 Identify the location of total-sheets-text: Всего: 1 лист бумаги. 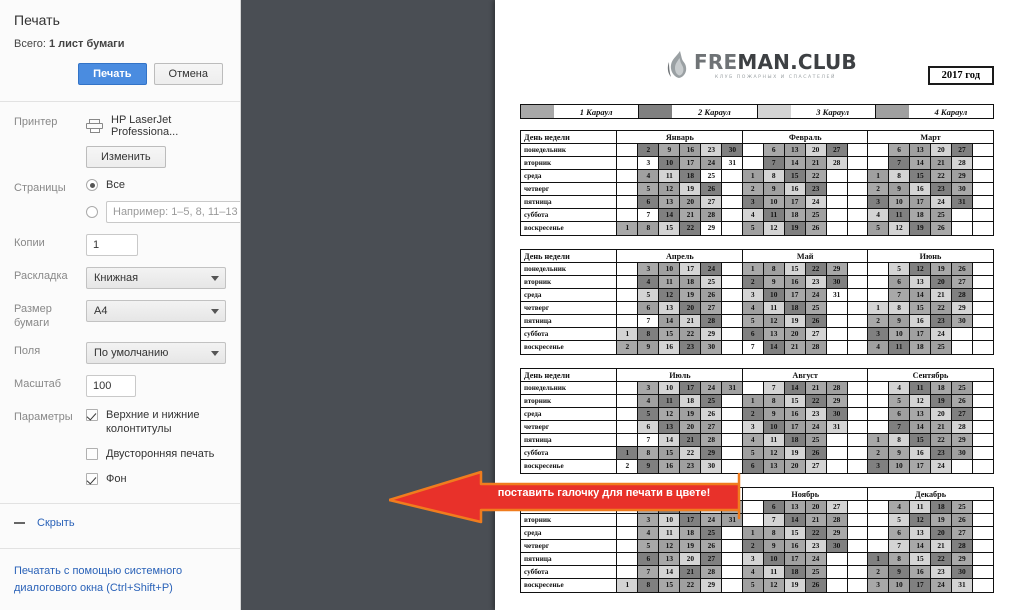
(120, 44).